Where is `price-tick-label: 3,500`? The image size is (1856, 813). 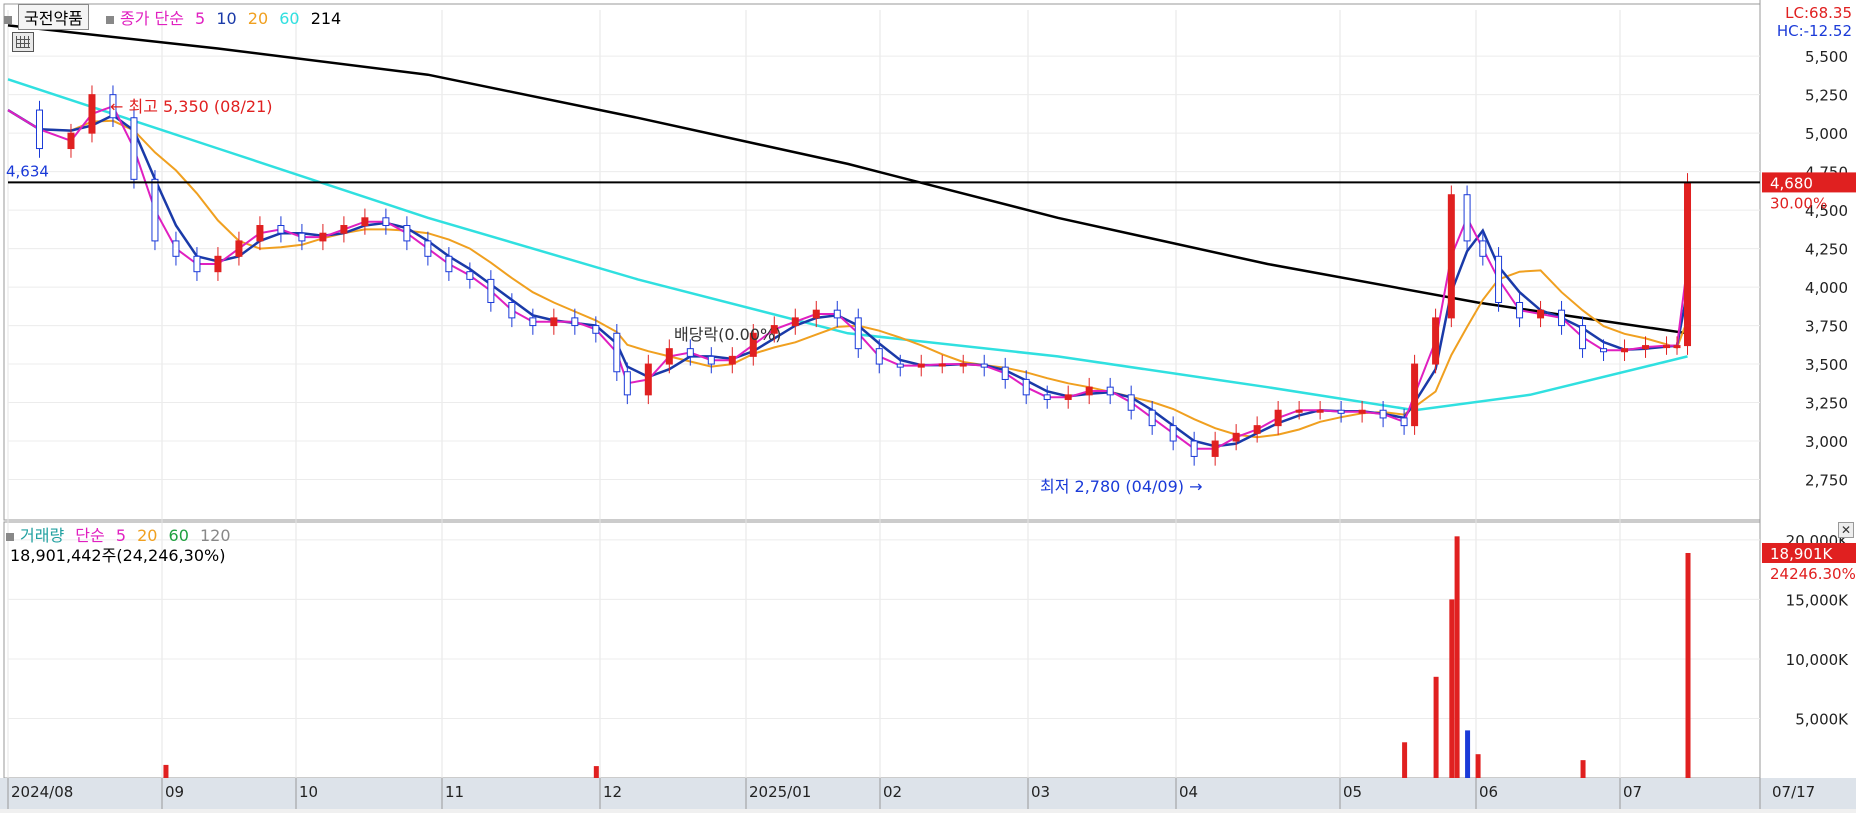 price-tick-label: 3,500 is located at coordinates (1826, 365).